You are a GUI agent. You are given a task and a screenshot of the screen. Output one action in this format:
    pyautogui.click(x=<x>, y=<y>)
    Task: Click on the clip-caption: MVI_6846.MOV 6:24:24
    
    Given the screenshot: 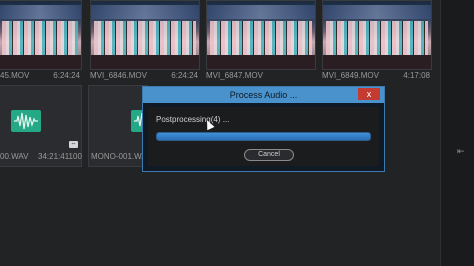 What is the action you would take?
    pyautogui.click(x=145, y=77)
    